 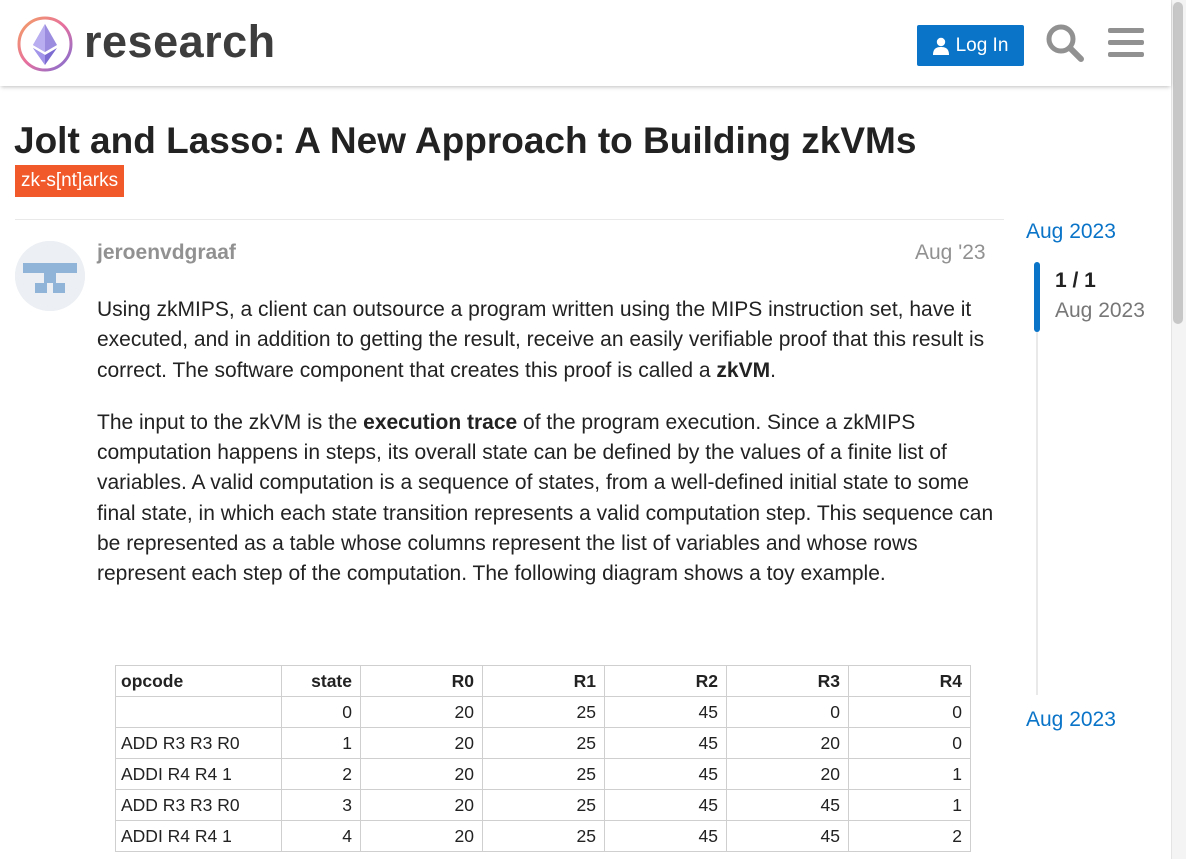 I want to click on table-cell: 4, so click(x=321, y=836).